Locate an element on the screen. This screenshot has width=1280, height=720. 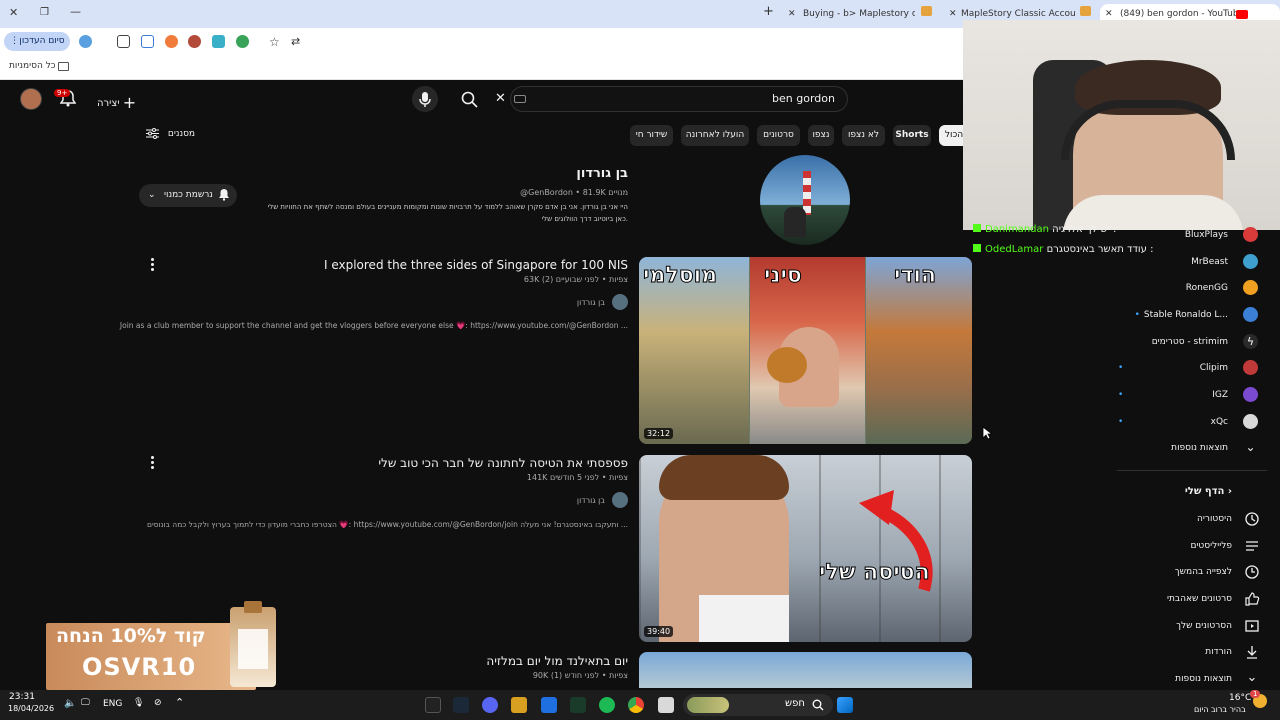
you-section-label: הדף שלי is located at coordinates (1204, 491).